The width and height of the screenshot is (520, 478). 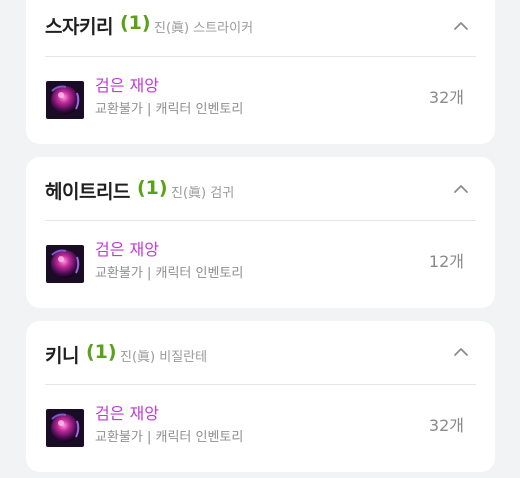 What do you see at coordinates (87, 192) in the screenshot?
I see `character-name: 헤이트리드` at bounding box center [87, 192].